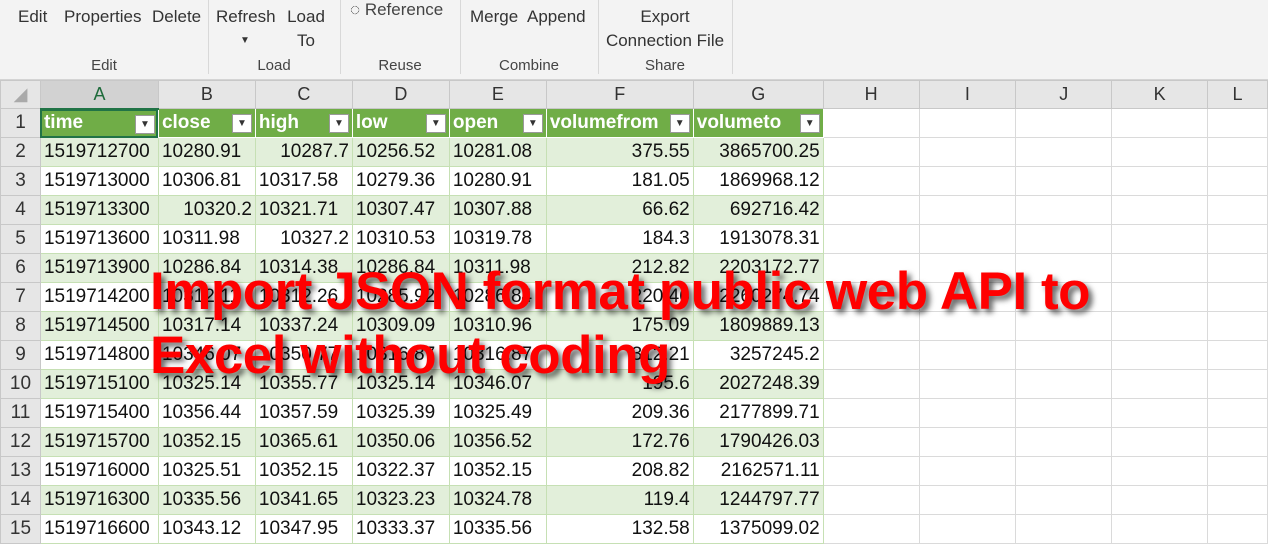 The height and width of the screenshot is (544, 1268). I want to click on row-header: 8, so click(20, 326).